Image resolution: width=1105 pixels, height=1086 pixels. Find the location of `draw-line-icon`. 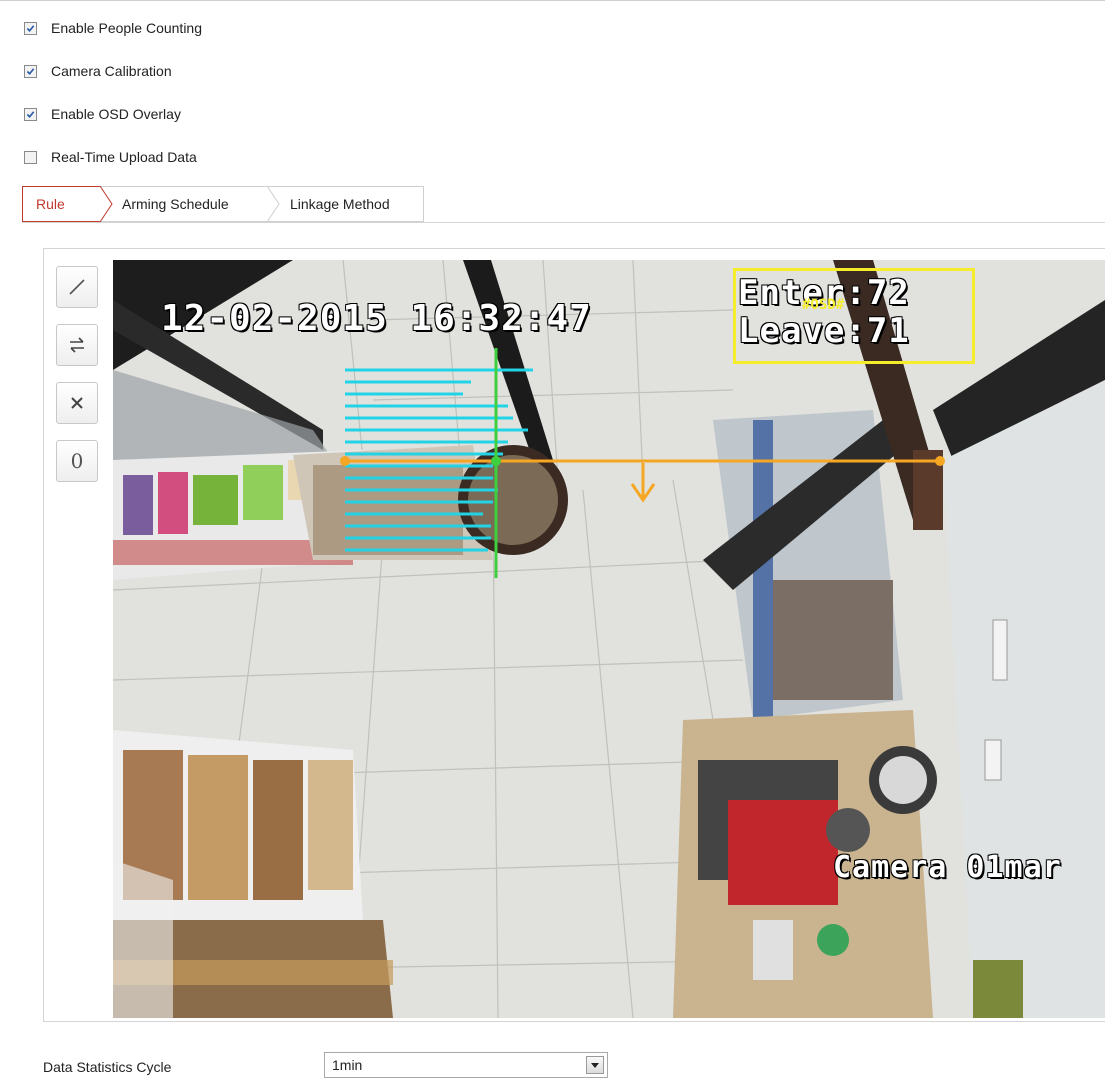

draw-line-icon is located at coordinates (77, 287).